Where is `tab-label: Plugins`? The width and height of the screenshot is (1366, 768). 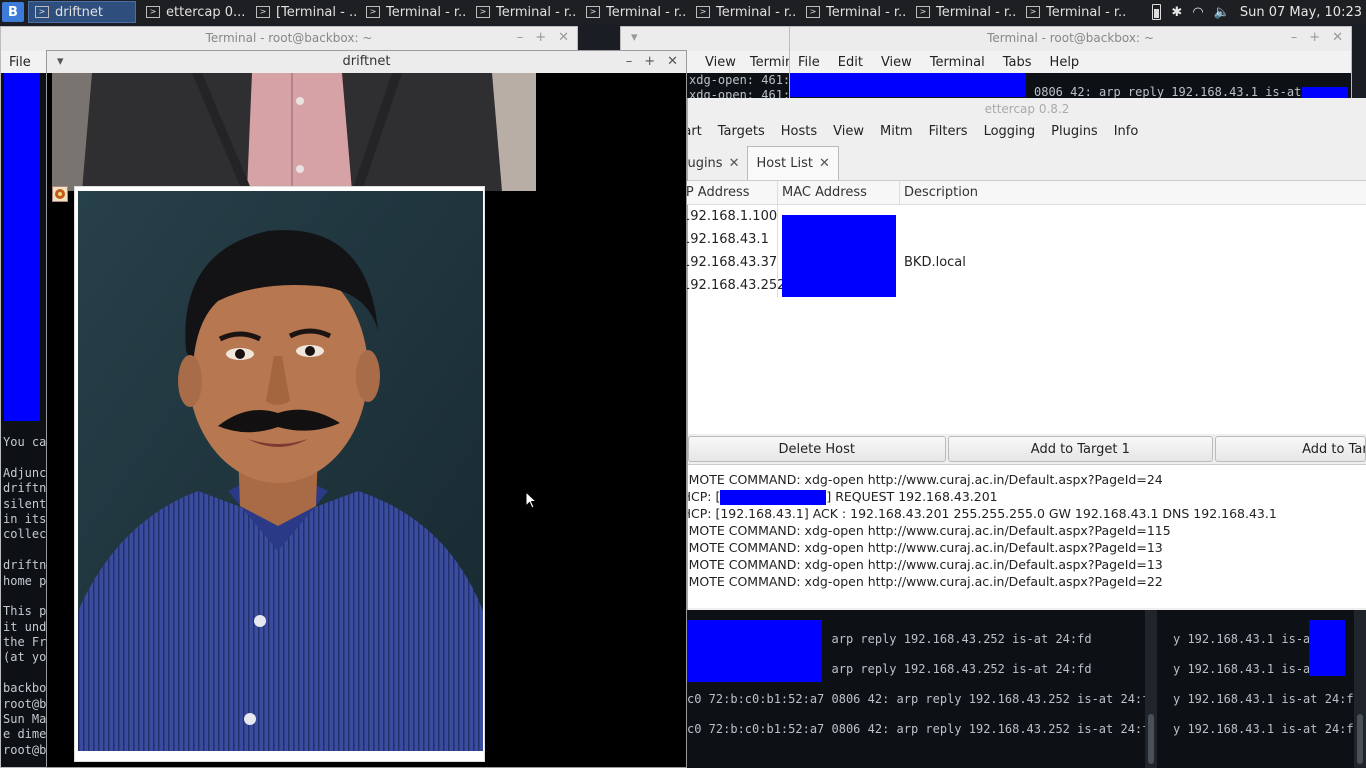 tab-label: Plugins is located at coordinates (705, 163).